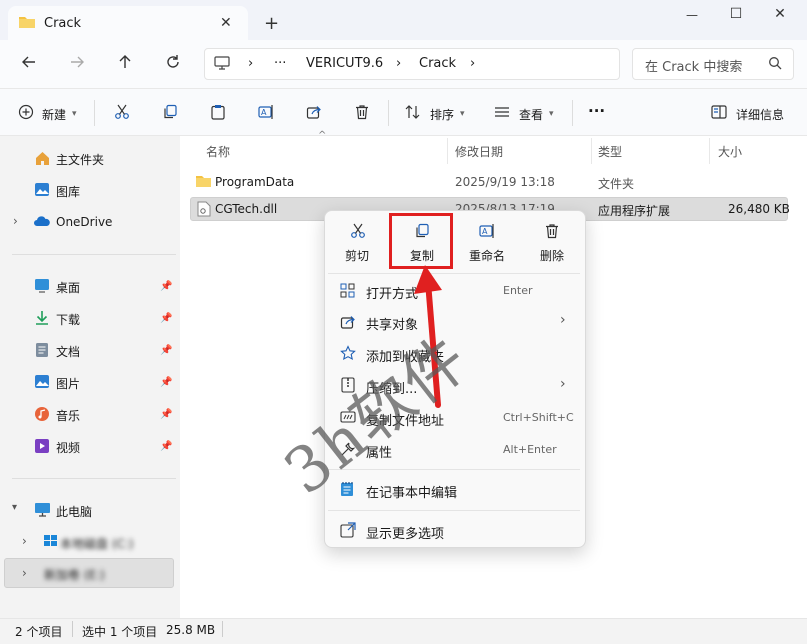 The height and width of the screenshot is (644, 807). I want to click on sidebar-item-home: 主文件夹, so click(80, 159).